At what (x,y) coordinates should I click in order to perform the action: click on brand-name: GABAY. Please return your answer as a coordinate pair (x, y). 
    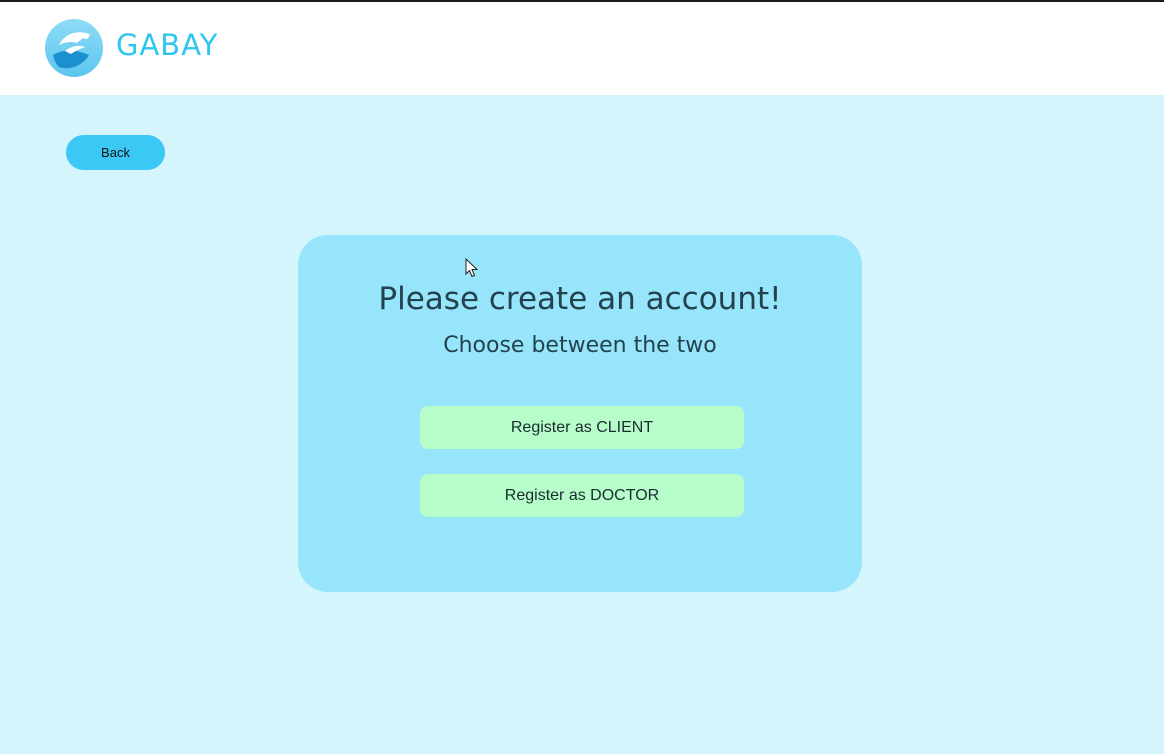
    Looking at the image, I should click on (167, 45).